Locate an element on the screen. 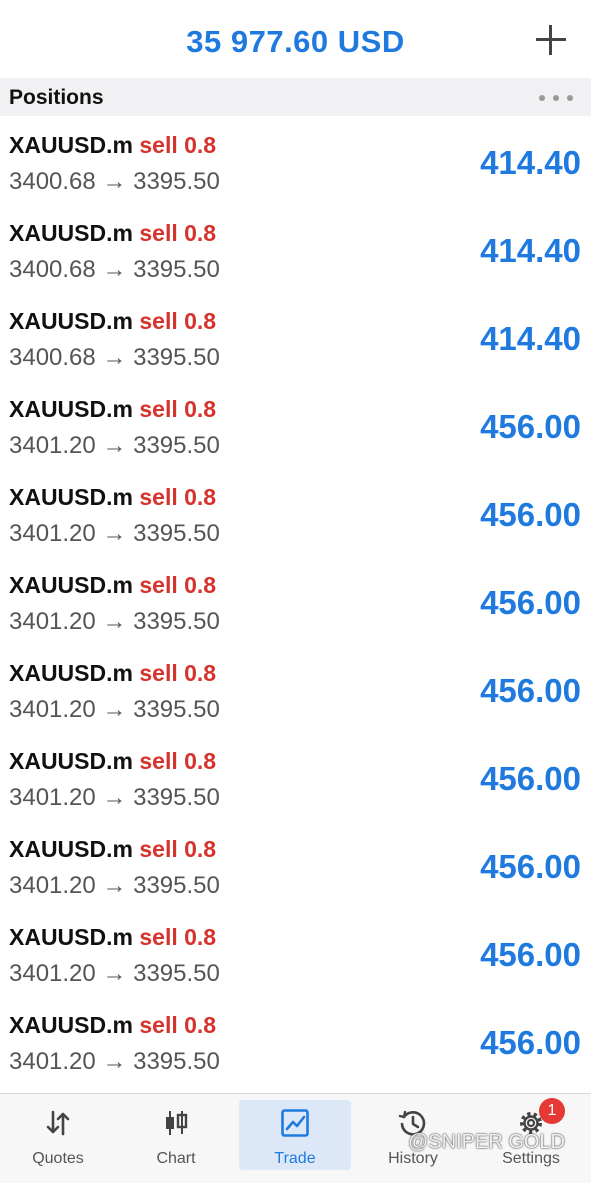 The image size is (591, 1183). tab-label: Quotes is located at coordinates (58, 1158).